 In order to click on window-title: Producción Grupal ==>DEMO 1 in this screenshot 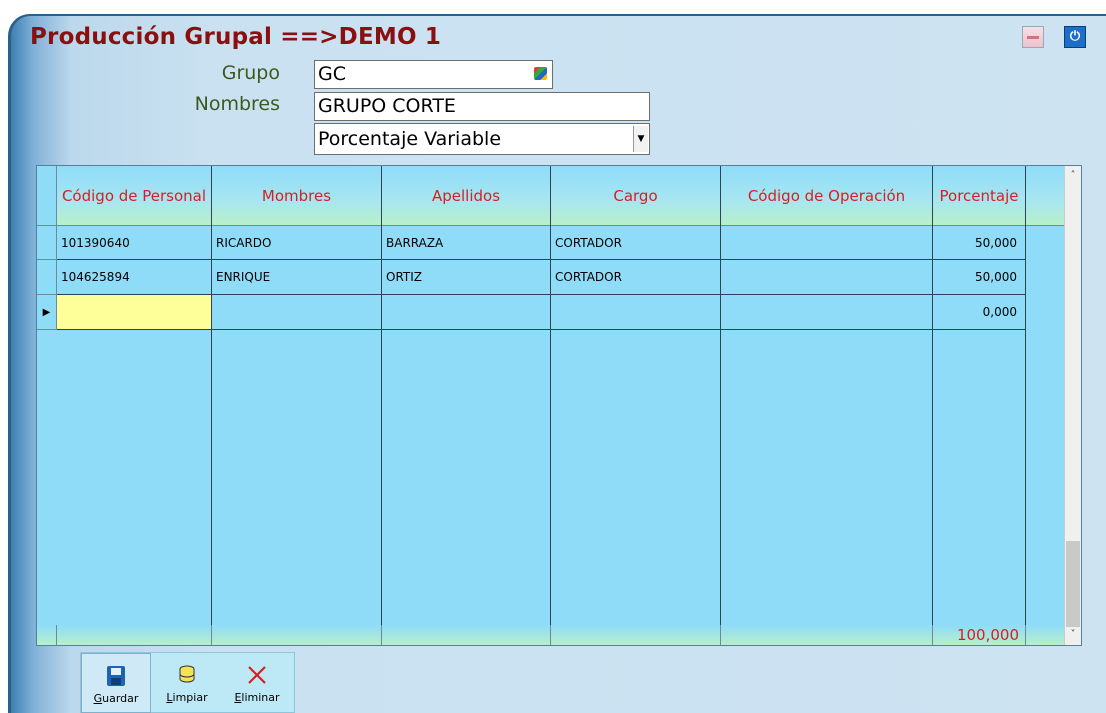, I will do `click(236, 37)`.